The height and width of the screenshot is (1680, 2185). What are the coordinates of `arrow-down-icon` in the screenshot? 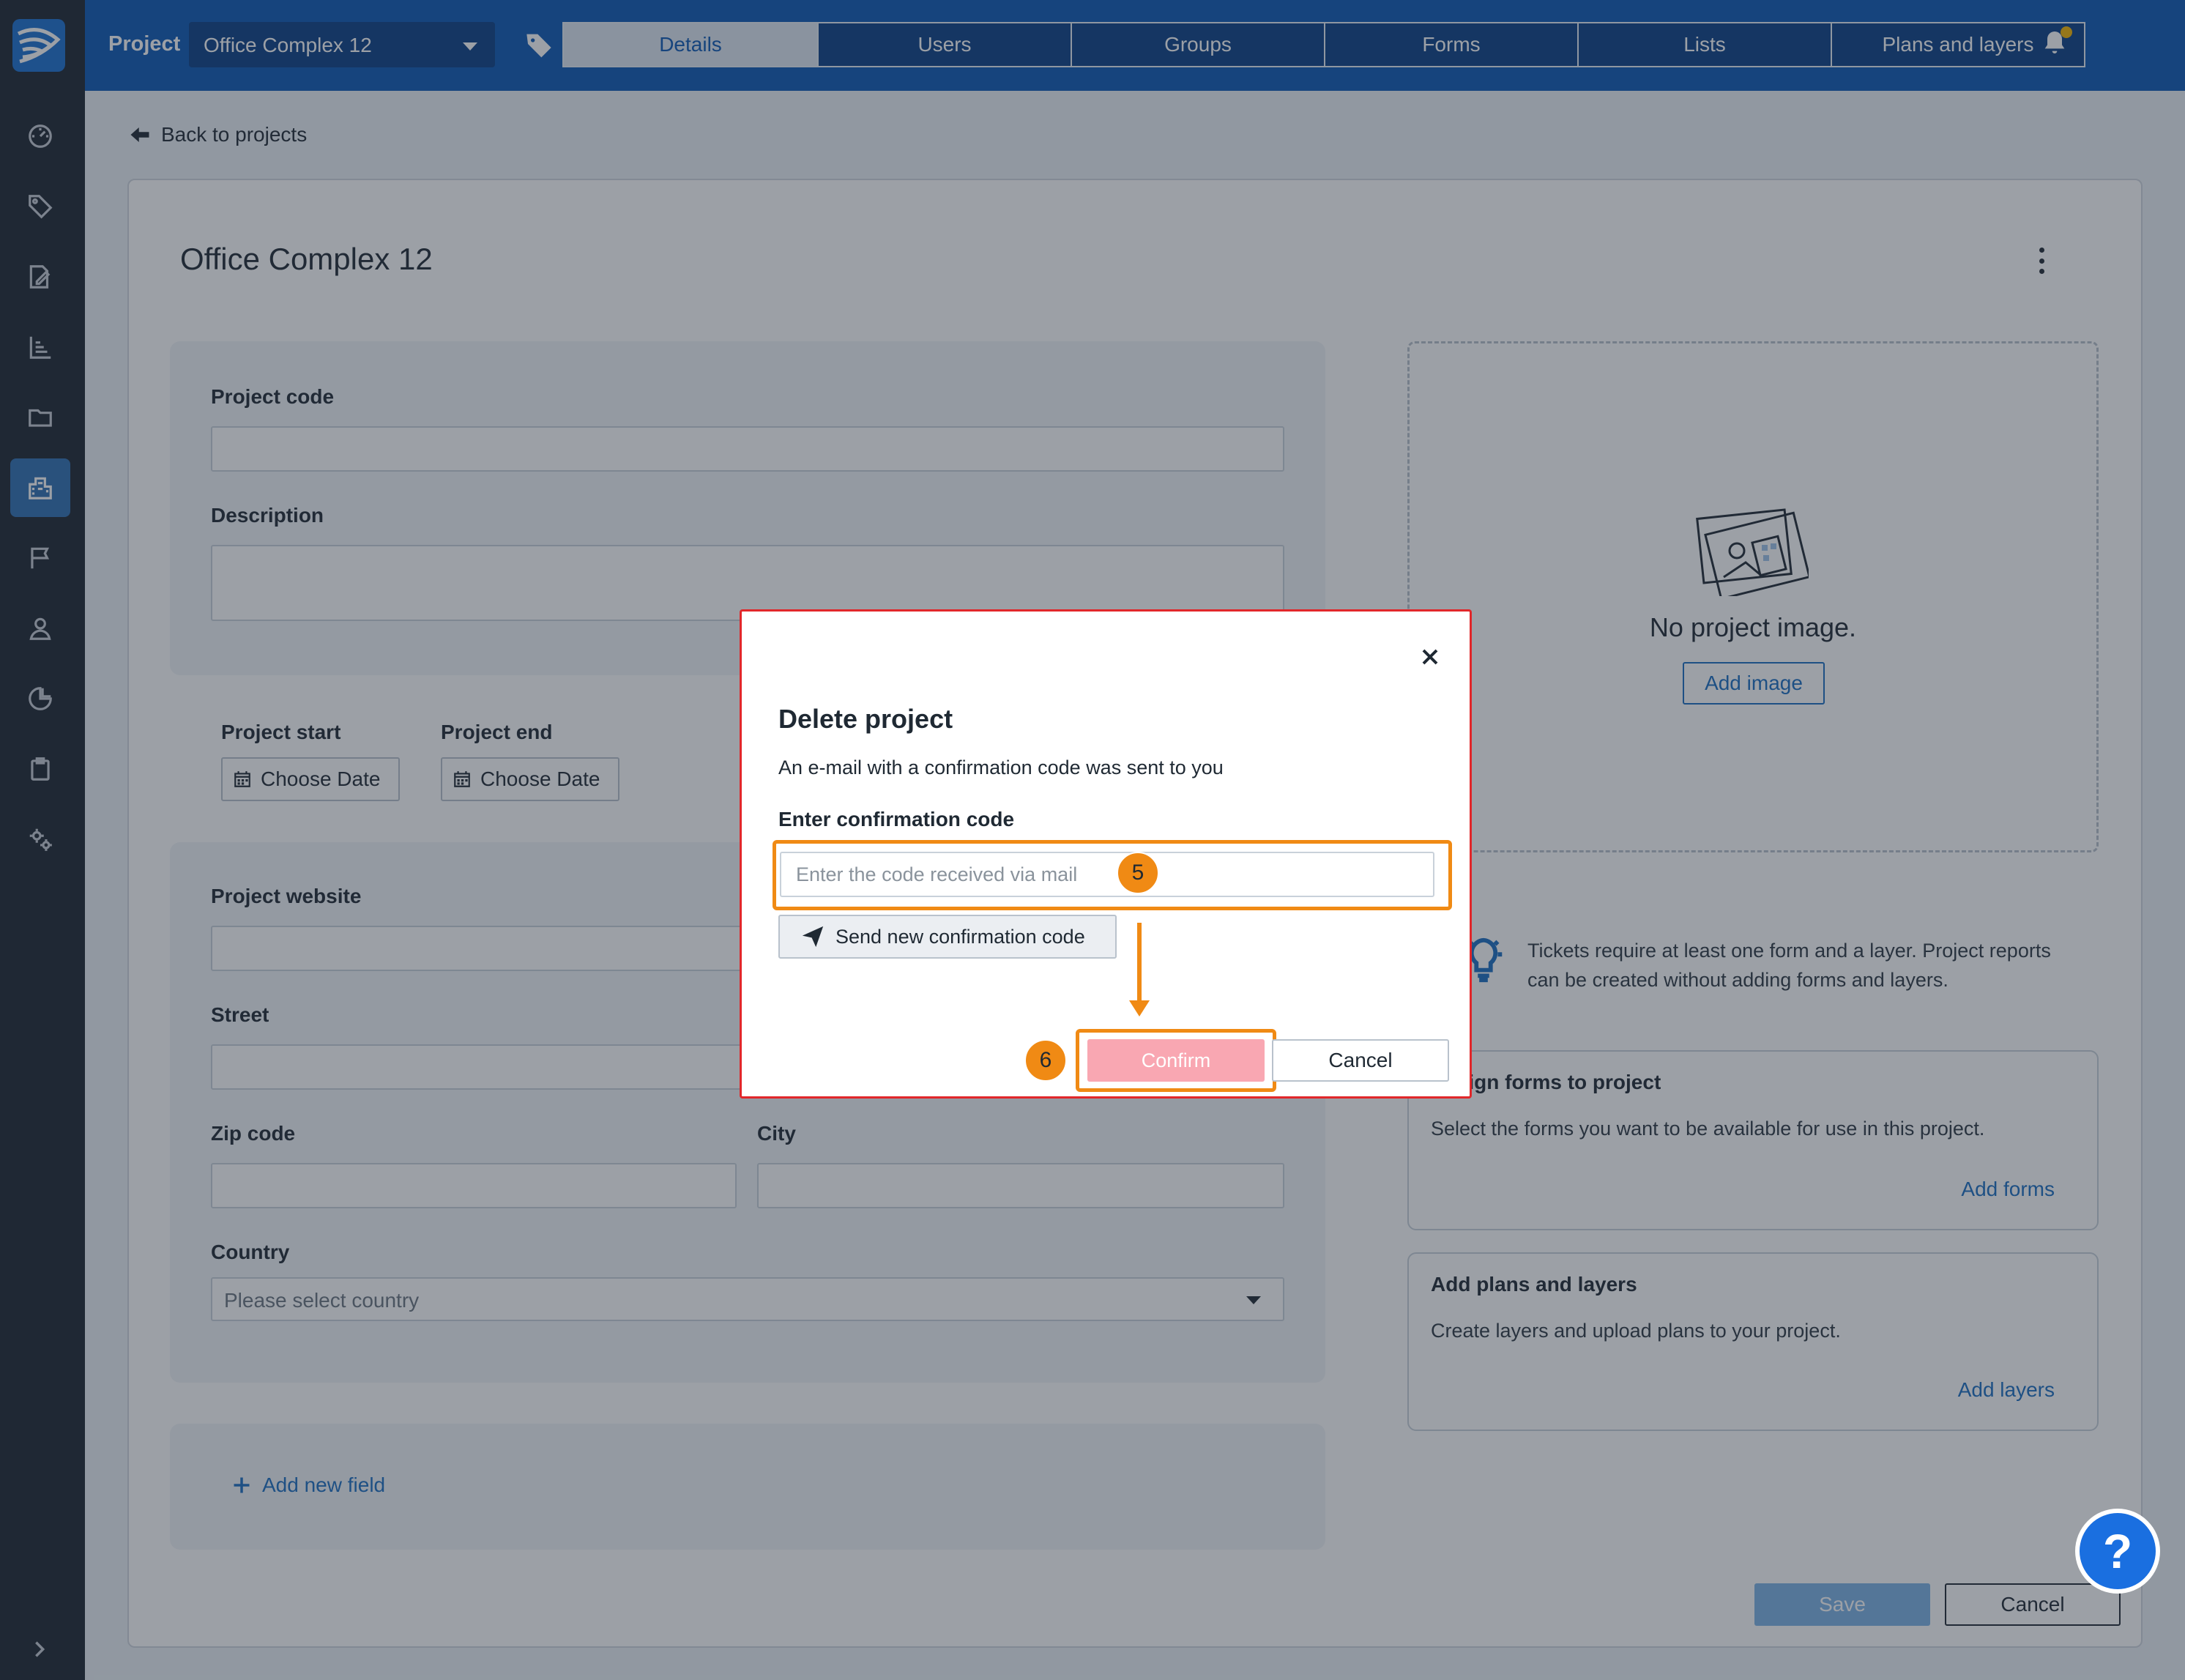 It's located at (1139, 1008).